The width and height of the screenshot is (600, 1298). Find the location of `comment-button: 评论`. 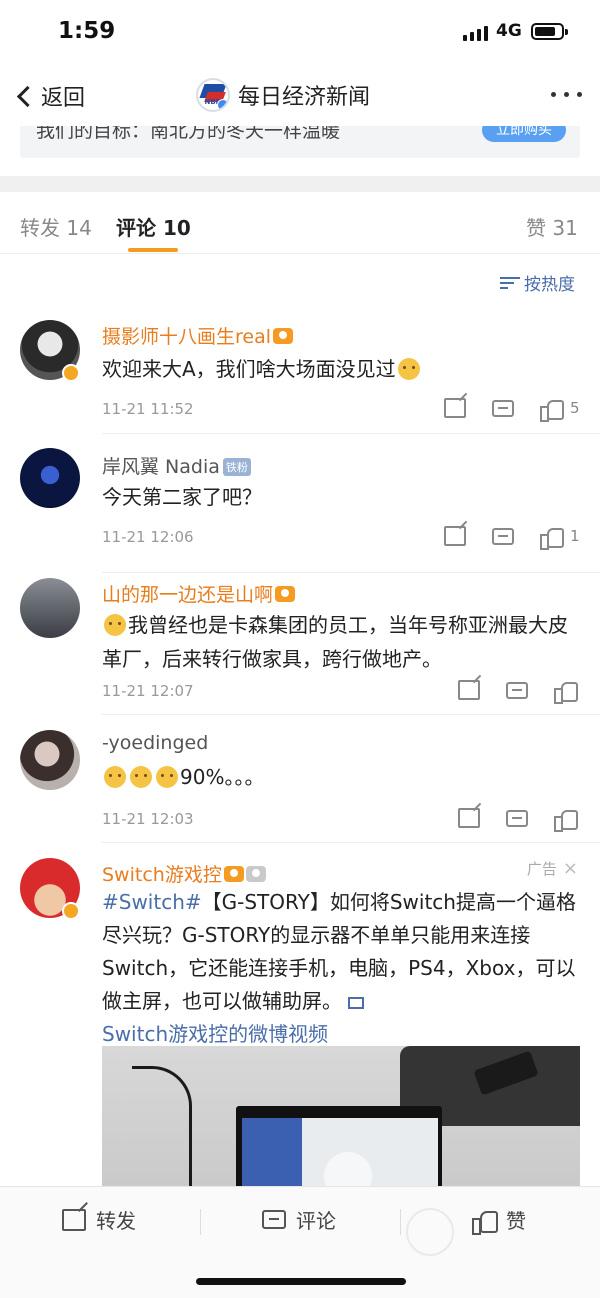

comment-button: 评论 is located at coordinates (299, 1219).